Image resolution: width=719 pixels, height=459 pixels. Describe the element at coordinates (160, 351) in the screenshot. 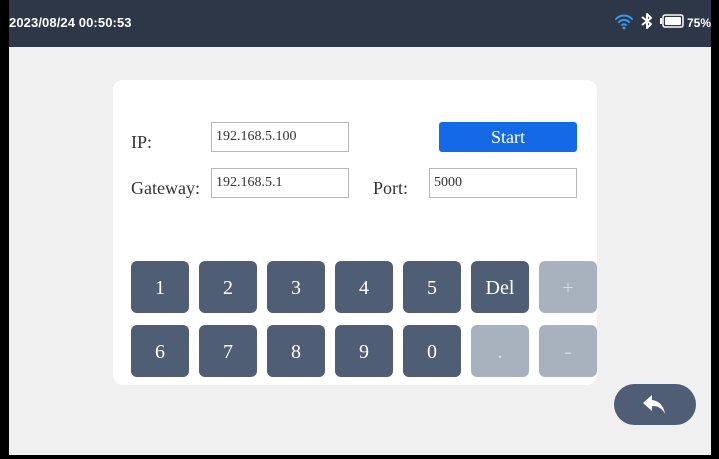

I see `key-6: 6` at that location.